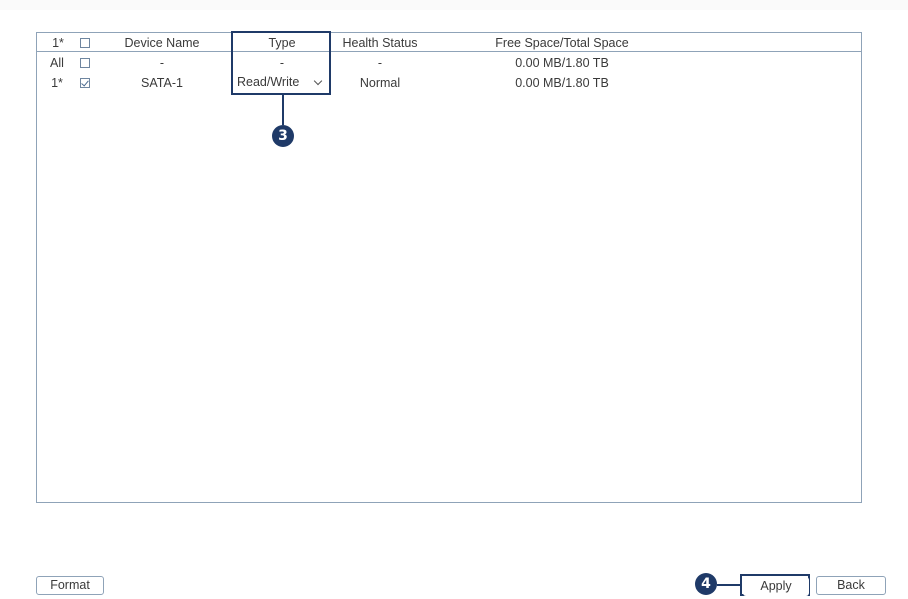 This screenshot has height=599, width=908. Describe the element at coordinates (729, 585) in the screenshot. I see `callout-4-leader-line` at that location.